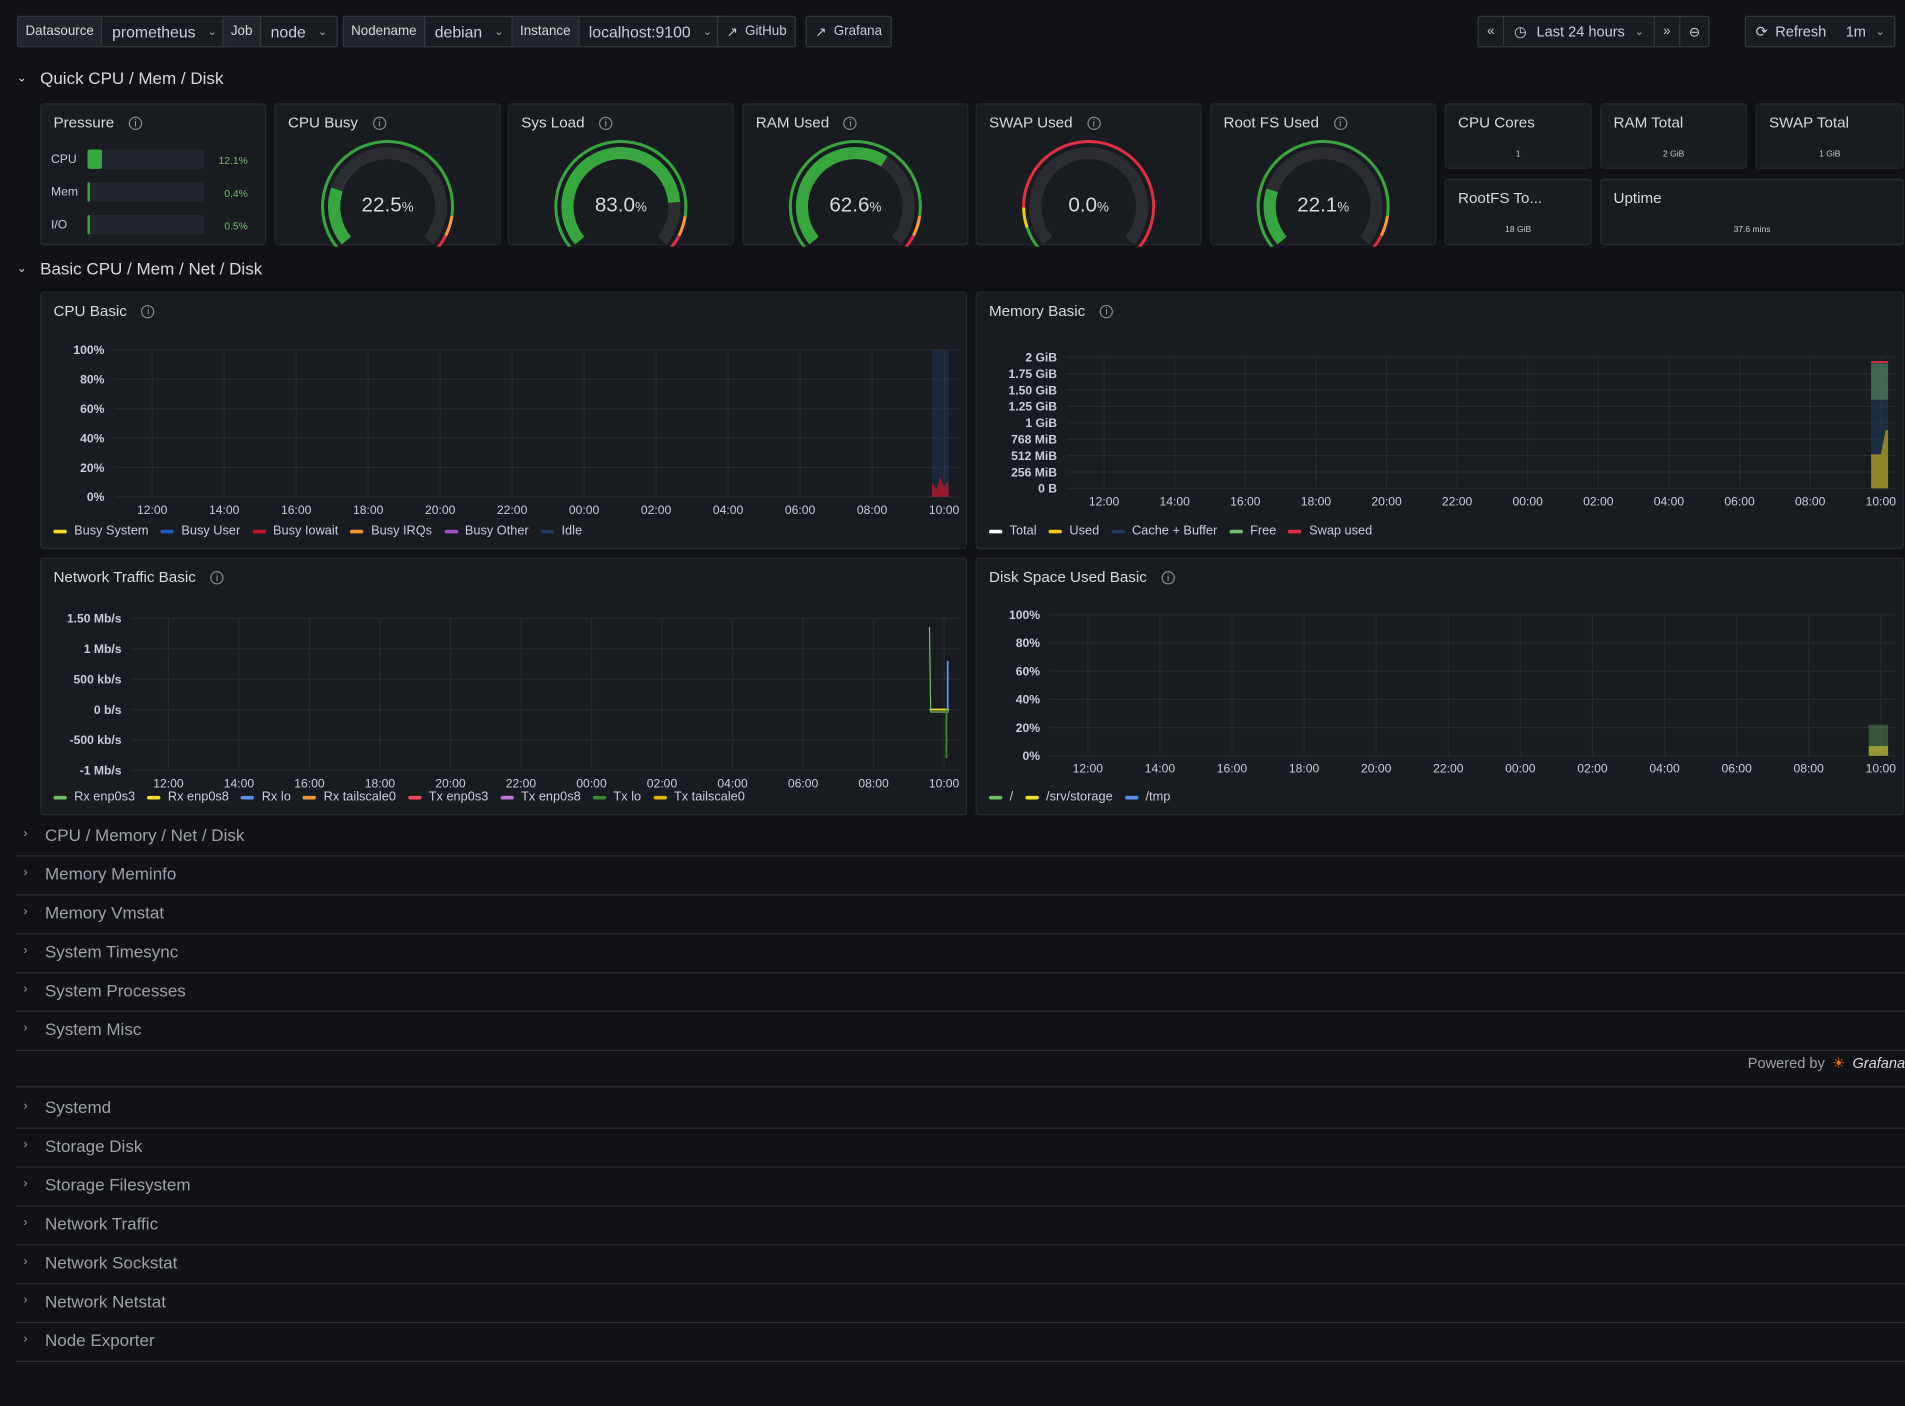 The width and height of the screenshot is (1905, 1406). I want to click on collapsed-row: › Systemd, so click(960, 1109).